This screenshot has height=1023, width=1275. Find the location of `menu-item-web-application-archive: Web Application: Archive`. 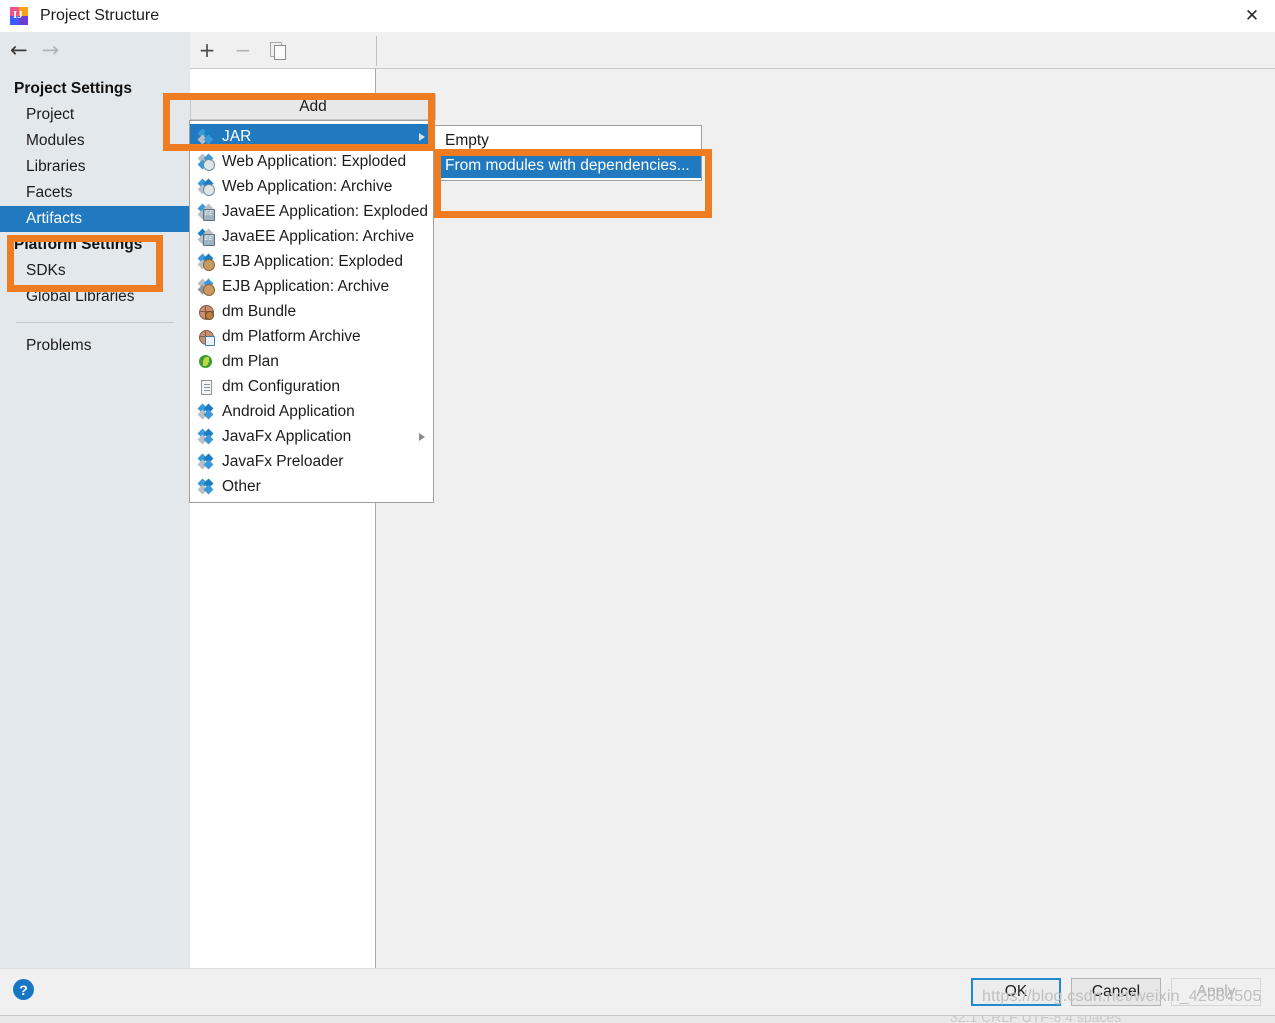

menu-item-web-application-archive: Web Application: Archive is located at coordinates (311, 186).